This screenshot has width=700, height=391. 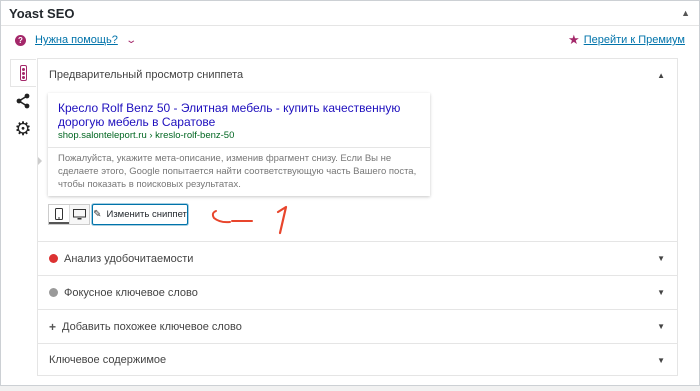 What do you see at coordinates (146, 75) in the screenshot?
I see `snippet-section-heading: Предварительный просмотр сниппета` at bounding box center [146, 75].